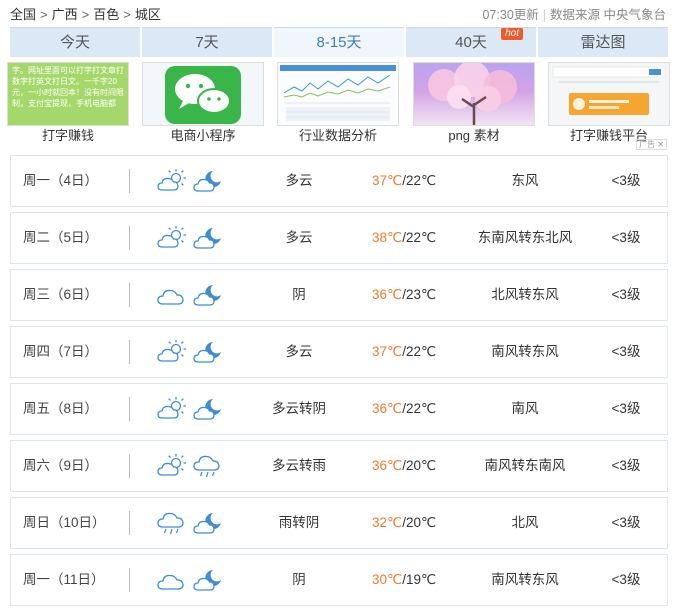 The image size is (676, 608). Describe the element at coordinates (65, 13) in the screenshot. I see `breadcrumb-province: 广西` at that location.